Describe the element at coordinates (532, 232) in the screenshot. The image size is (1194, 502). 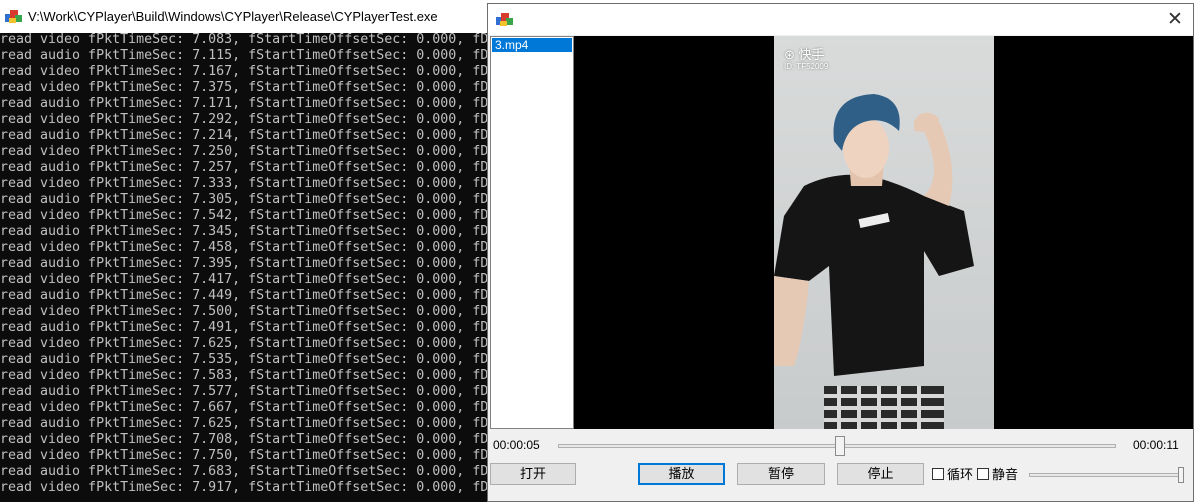
I see `playlist: 3.mp4` at that location.